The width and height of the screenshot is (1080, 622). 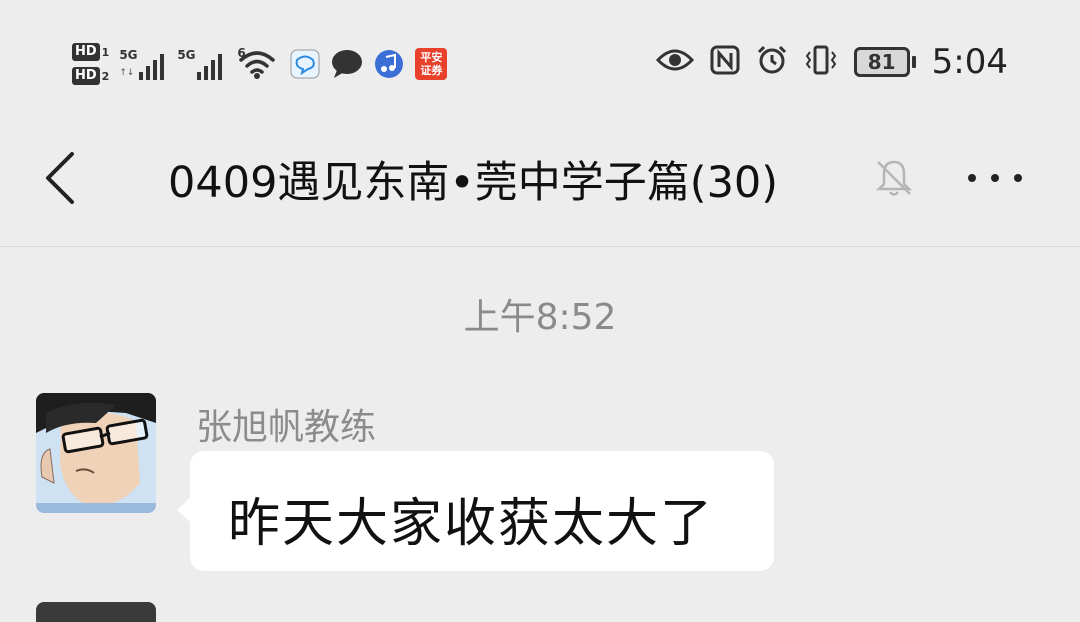 I want to click on eye-icon, so click(x=674, y=62).